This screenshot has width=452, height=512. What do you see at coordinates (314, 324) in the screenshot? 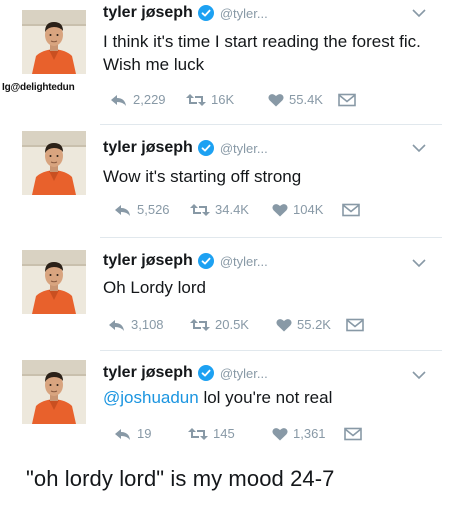
I see `like-count: 55.2K` at bounding box center [314, 324].